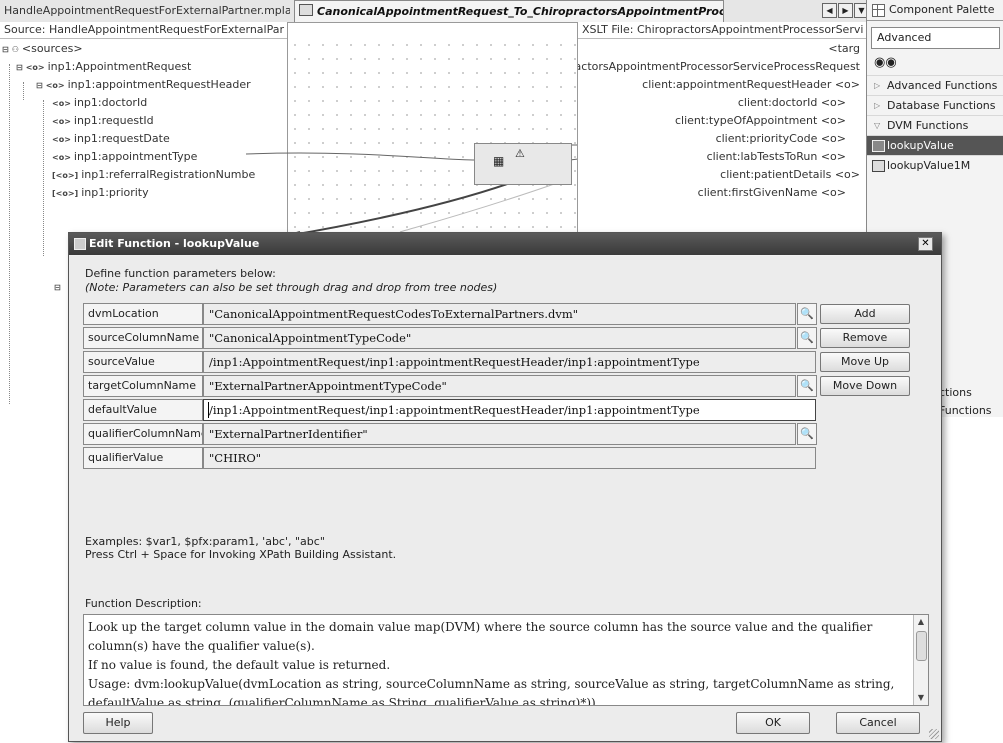 Image resolution: width=1003 pixels, height=743 pixels. Describe the element at coordinates (877, 125) in the screenshot. I see `collapse-icon: ▽` at that location.